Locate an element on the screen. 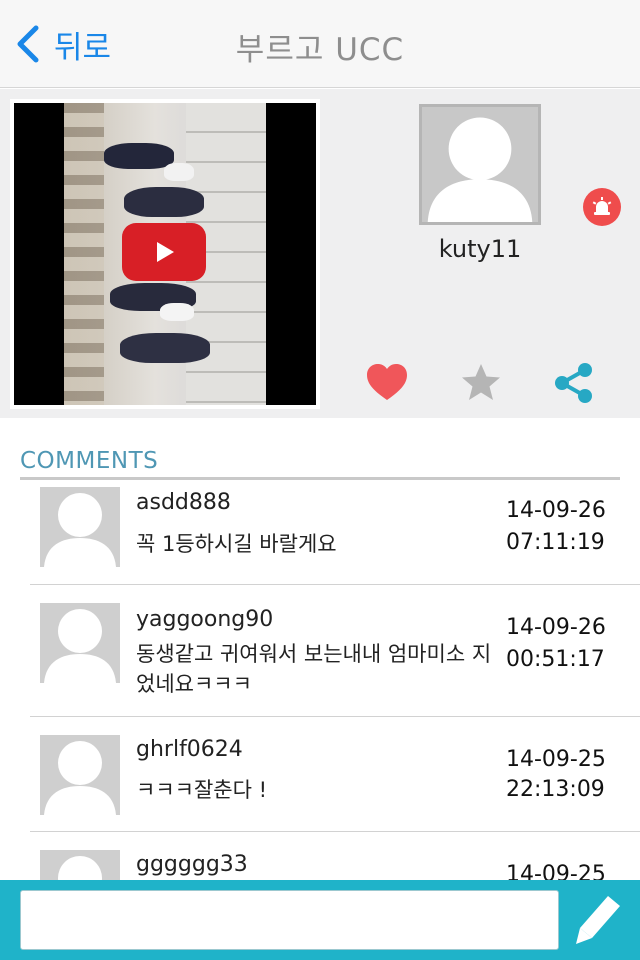 This screenshot has width=640, height=960. write-comment-button is located at coordinates (599, 920).